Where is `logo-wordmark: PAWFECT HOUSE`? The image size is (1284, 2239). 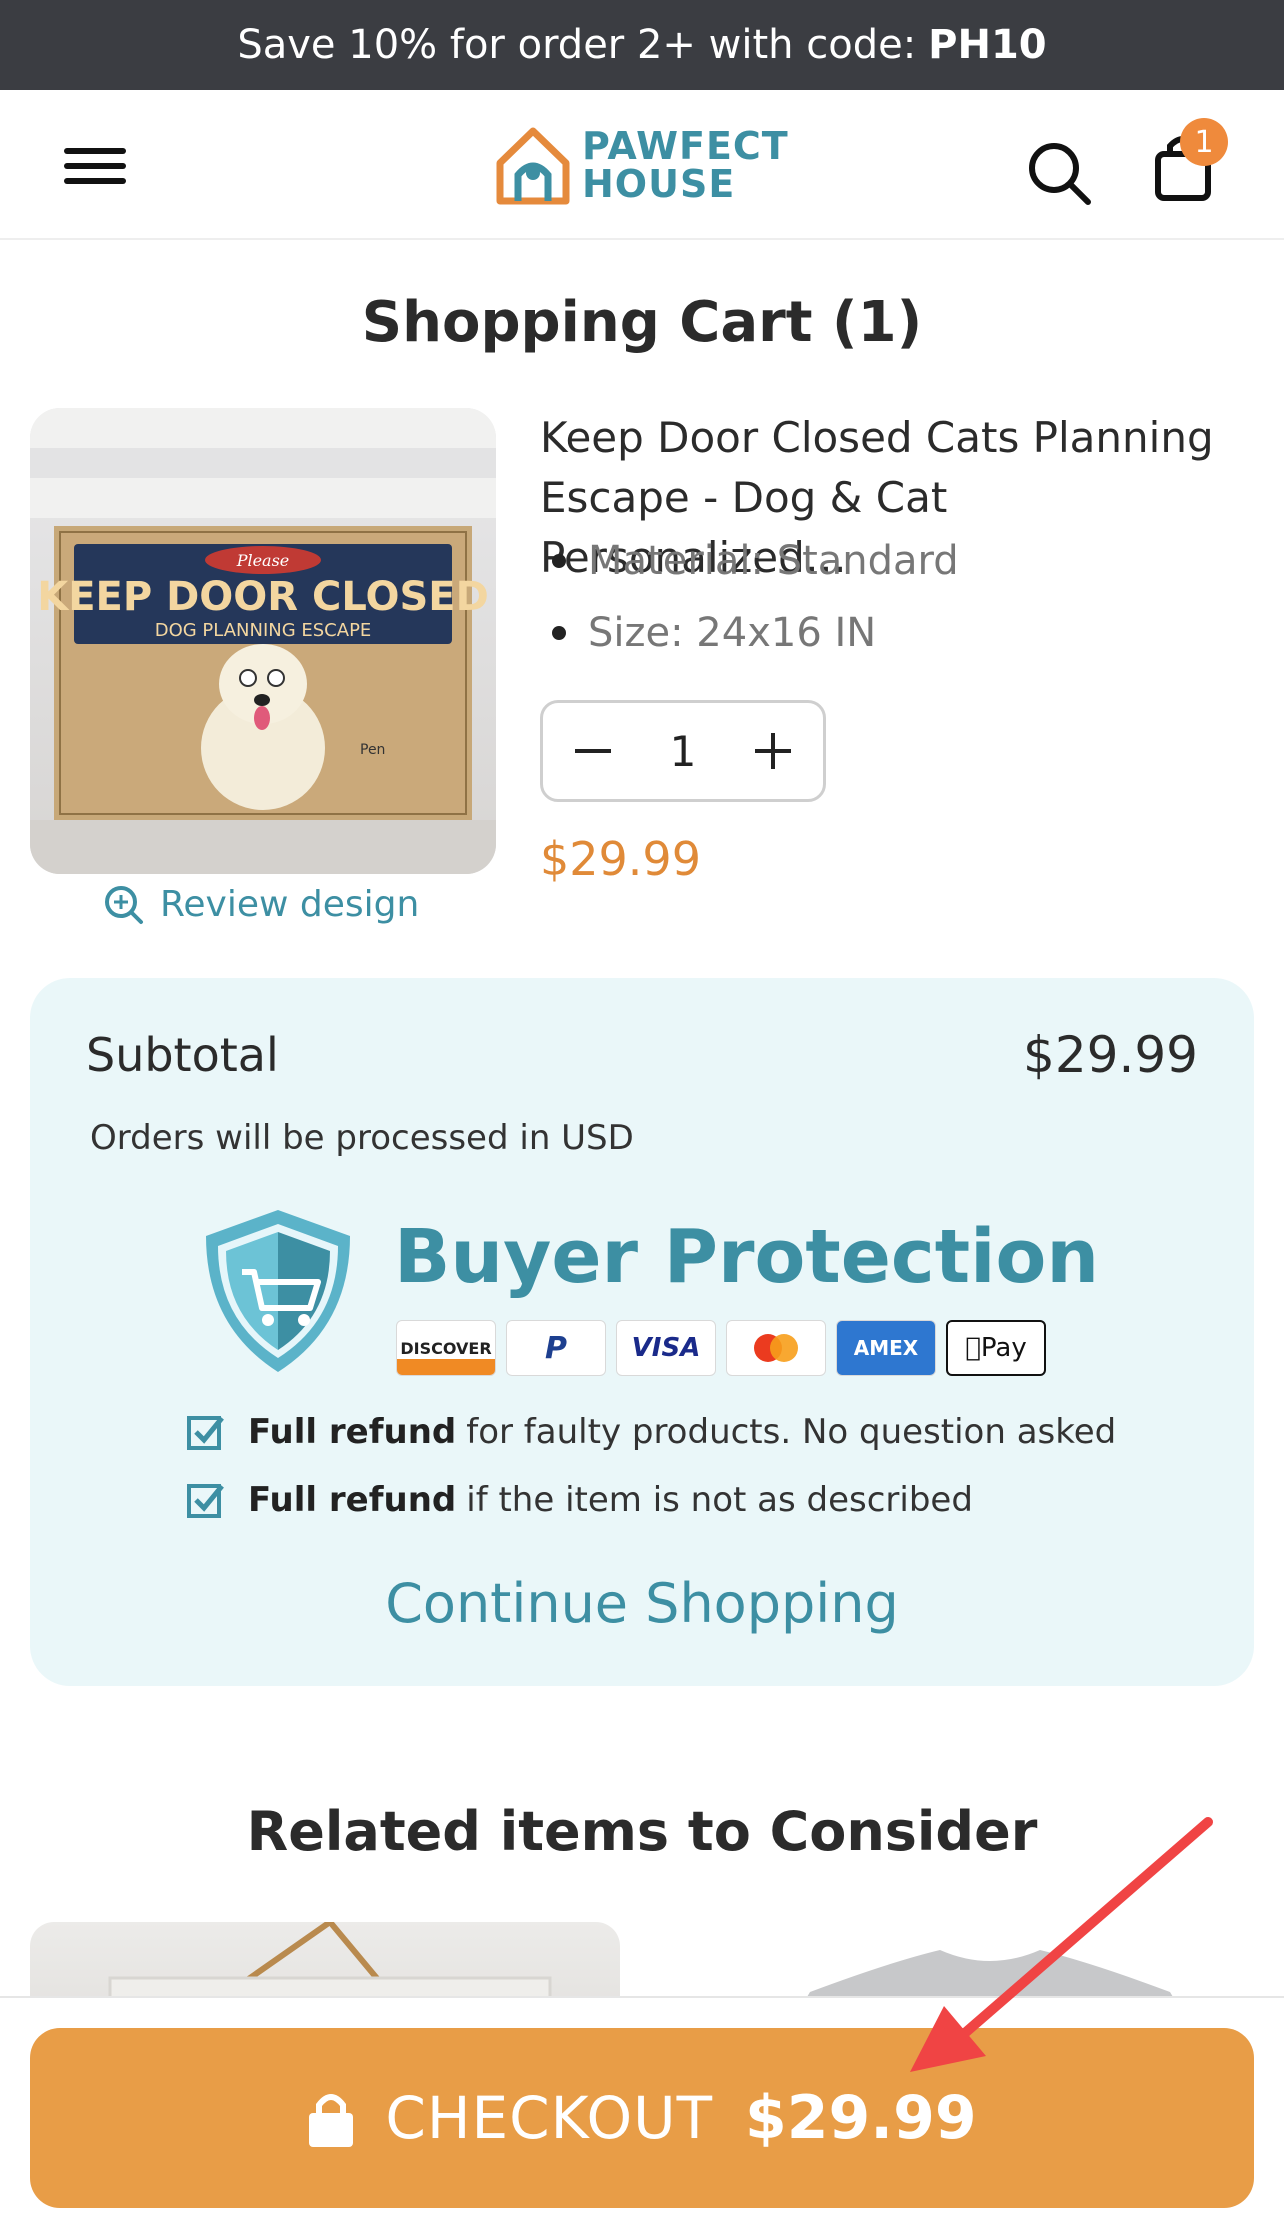 logo-wordmark: PAWFECT HOUSE is located at coordinates (685, 165).